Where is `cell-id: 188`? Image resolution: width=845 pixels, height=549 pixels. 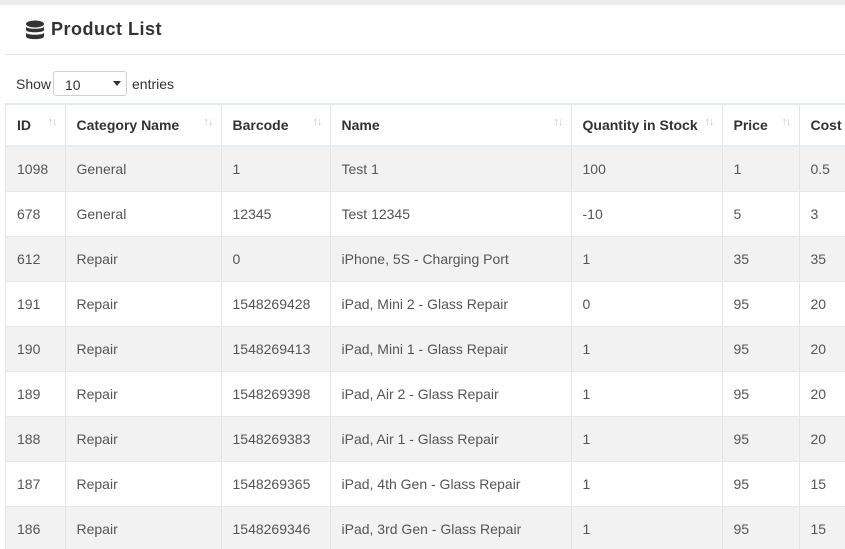
cell-id: 188 is located at coordinates (36, 439).